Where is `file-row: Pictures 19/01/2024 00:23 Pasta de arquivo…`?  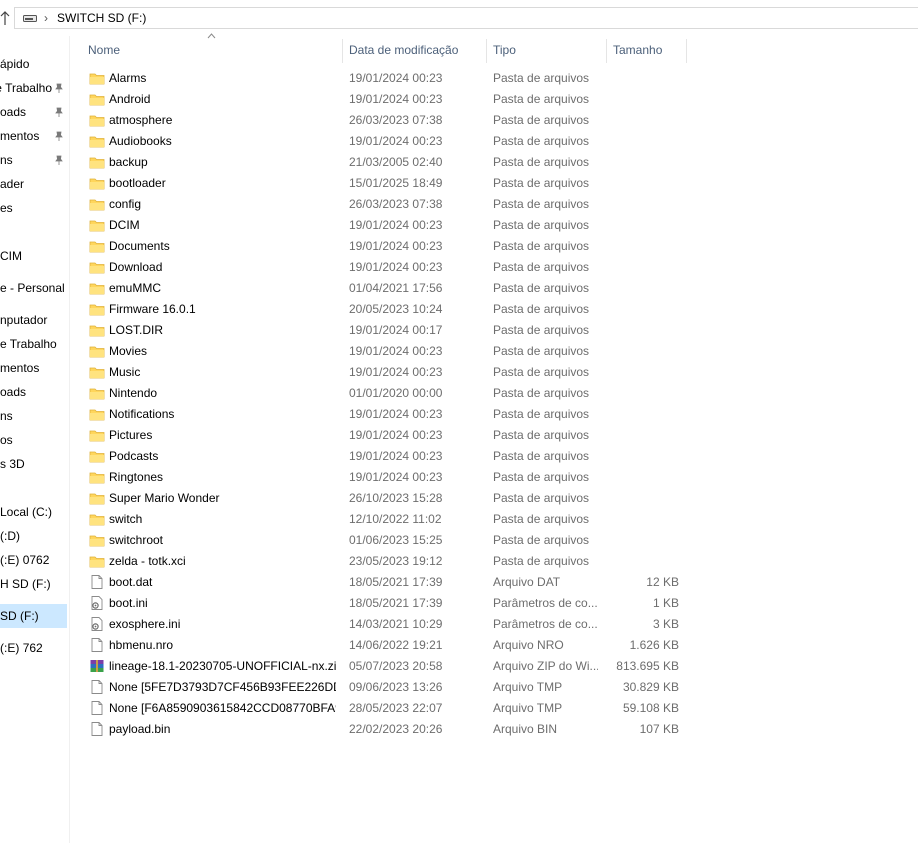
file-row: Pictures 19/01/2024 00:23 Pasta de arquivo… is located at coordinates (382, 435).